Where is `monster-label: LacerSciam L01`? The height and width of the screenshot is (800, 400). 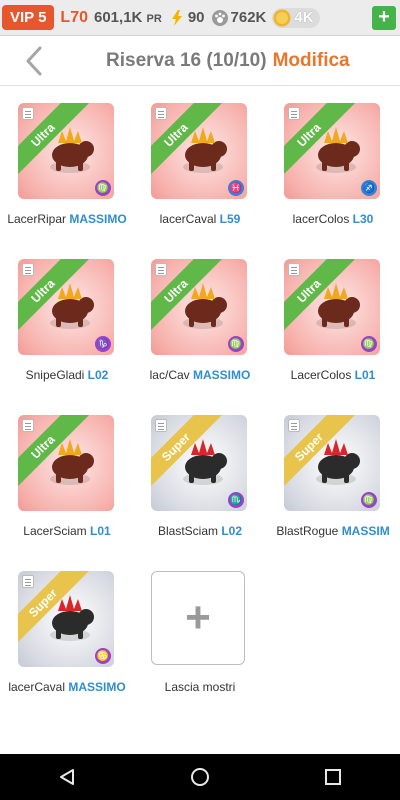
monster-label: LacerSciam L01 is located at coordinates (67, 531).